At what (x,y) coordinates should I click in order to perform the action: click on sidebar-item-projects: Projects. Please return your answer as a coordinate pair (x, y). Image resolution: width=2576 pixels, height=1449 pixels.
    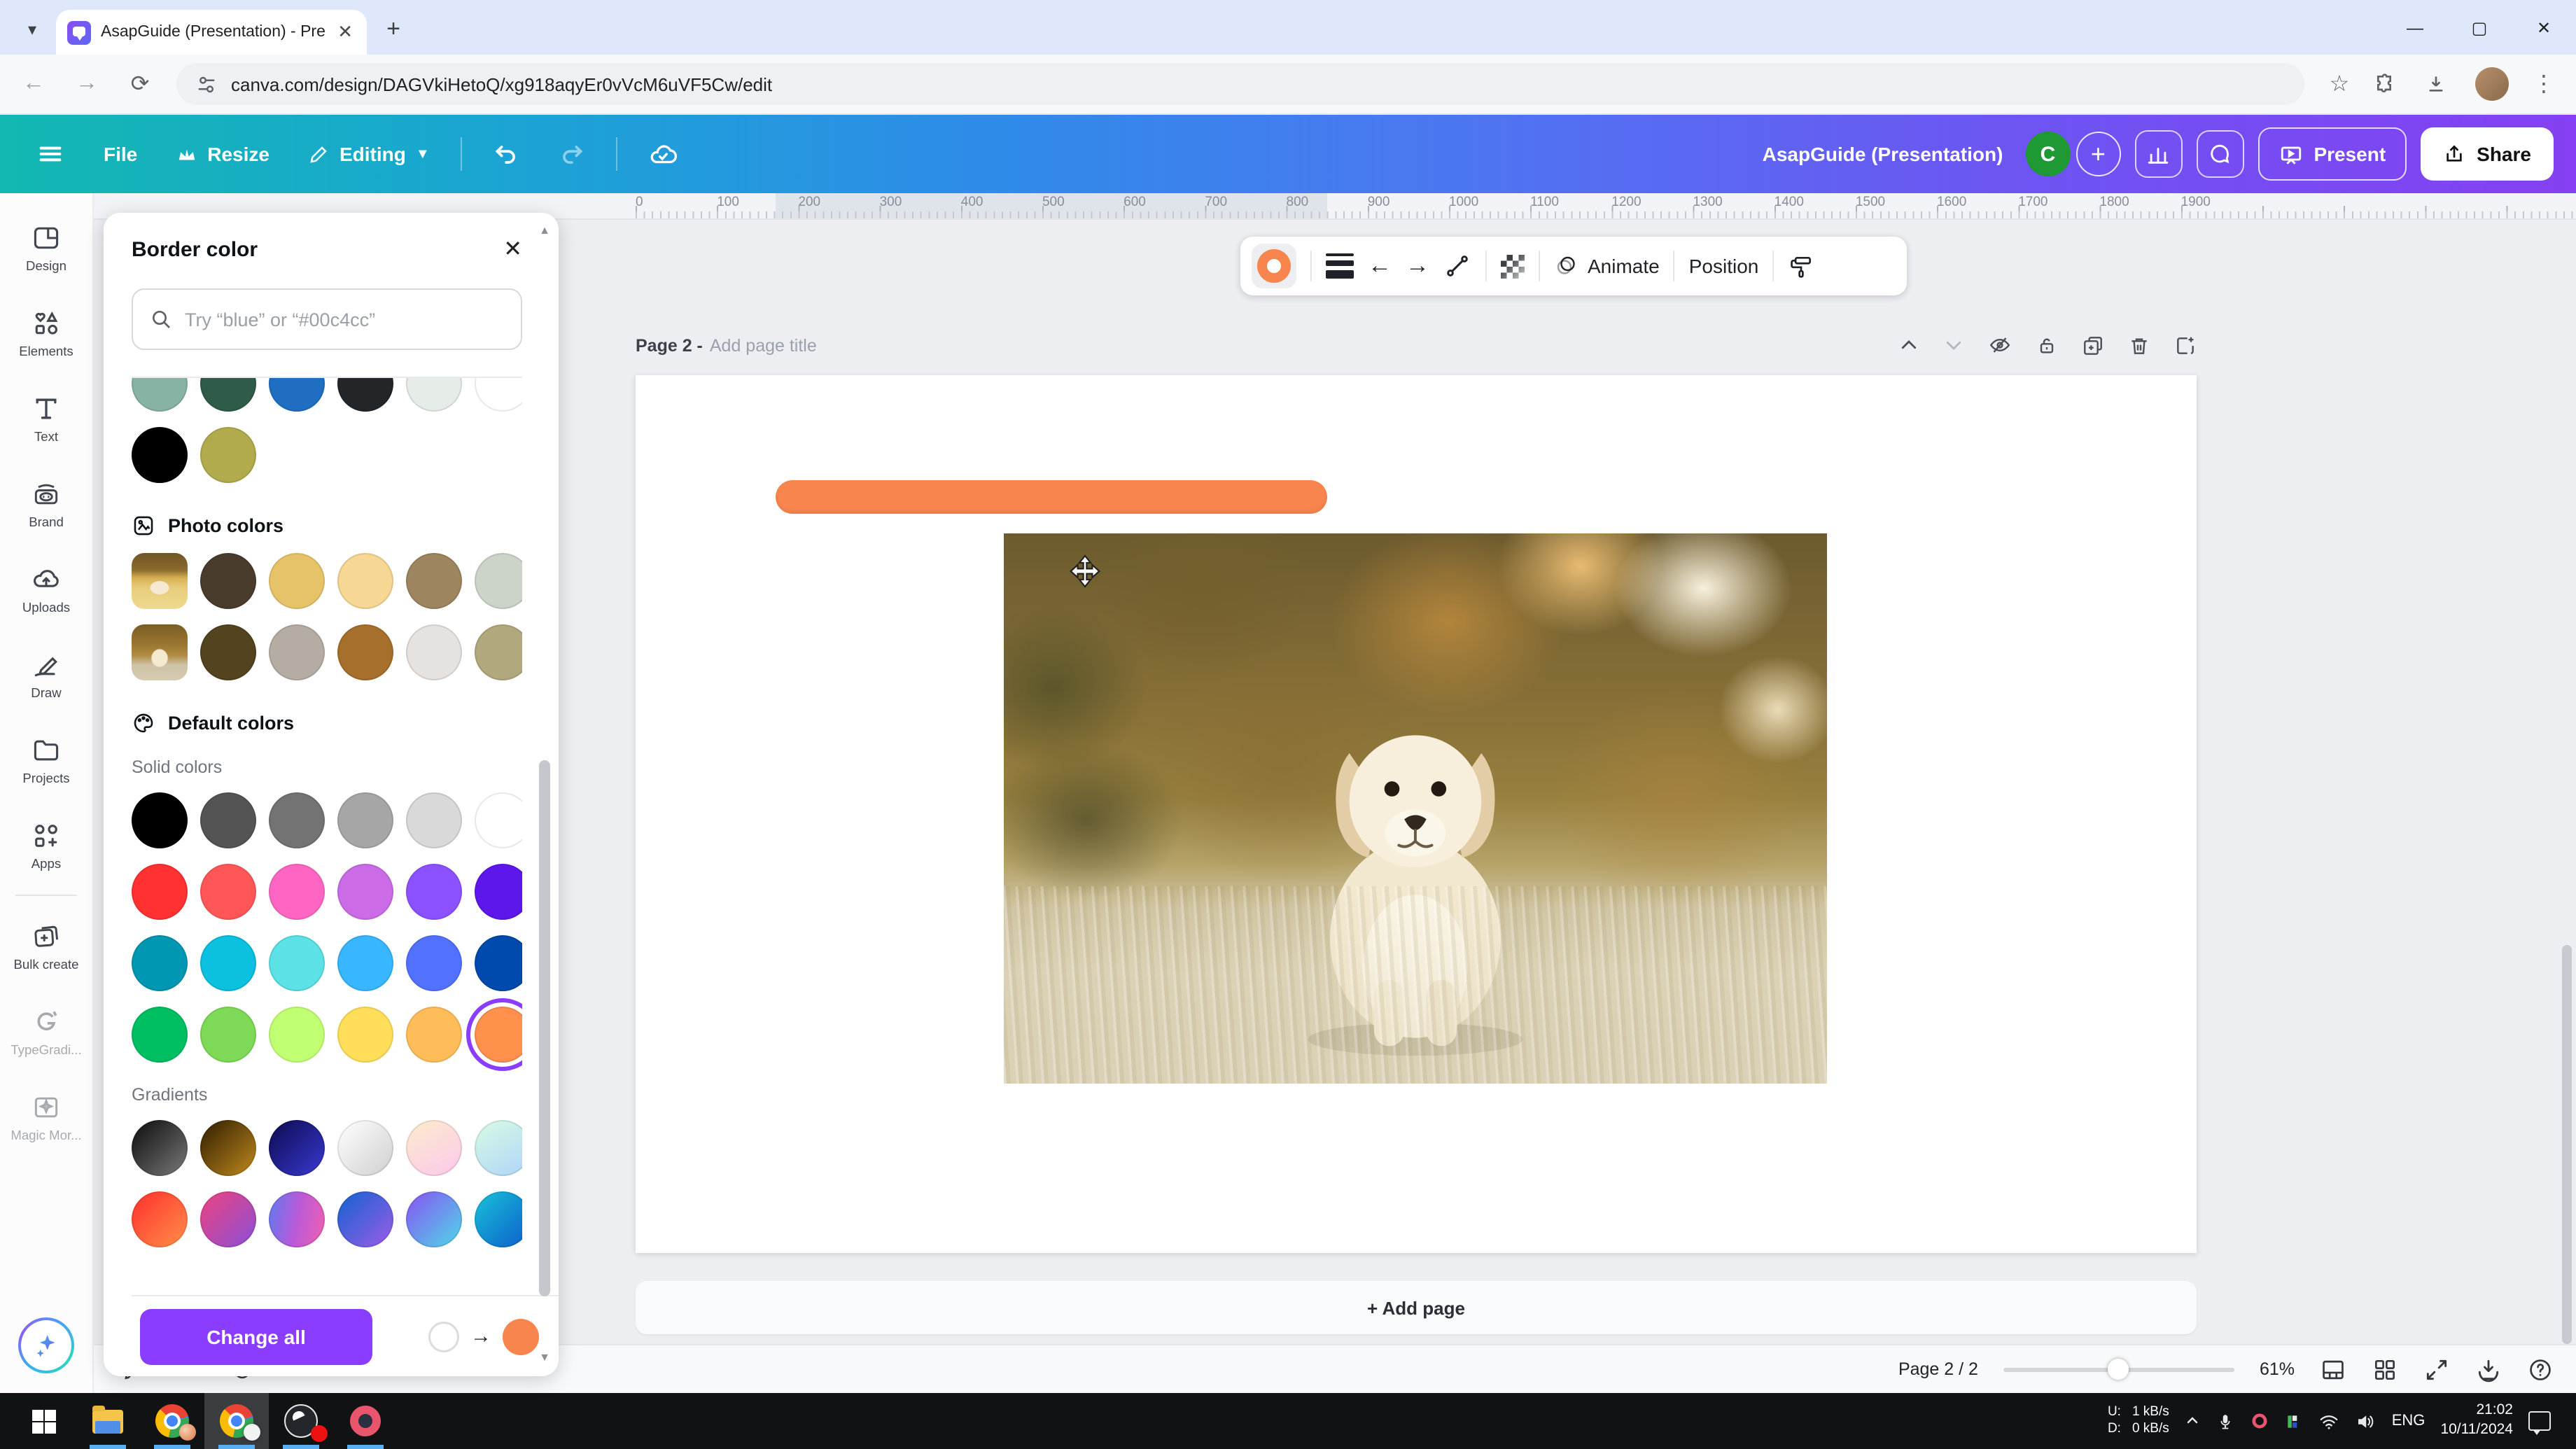
    Looking at the image, I should click on (46, 759).